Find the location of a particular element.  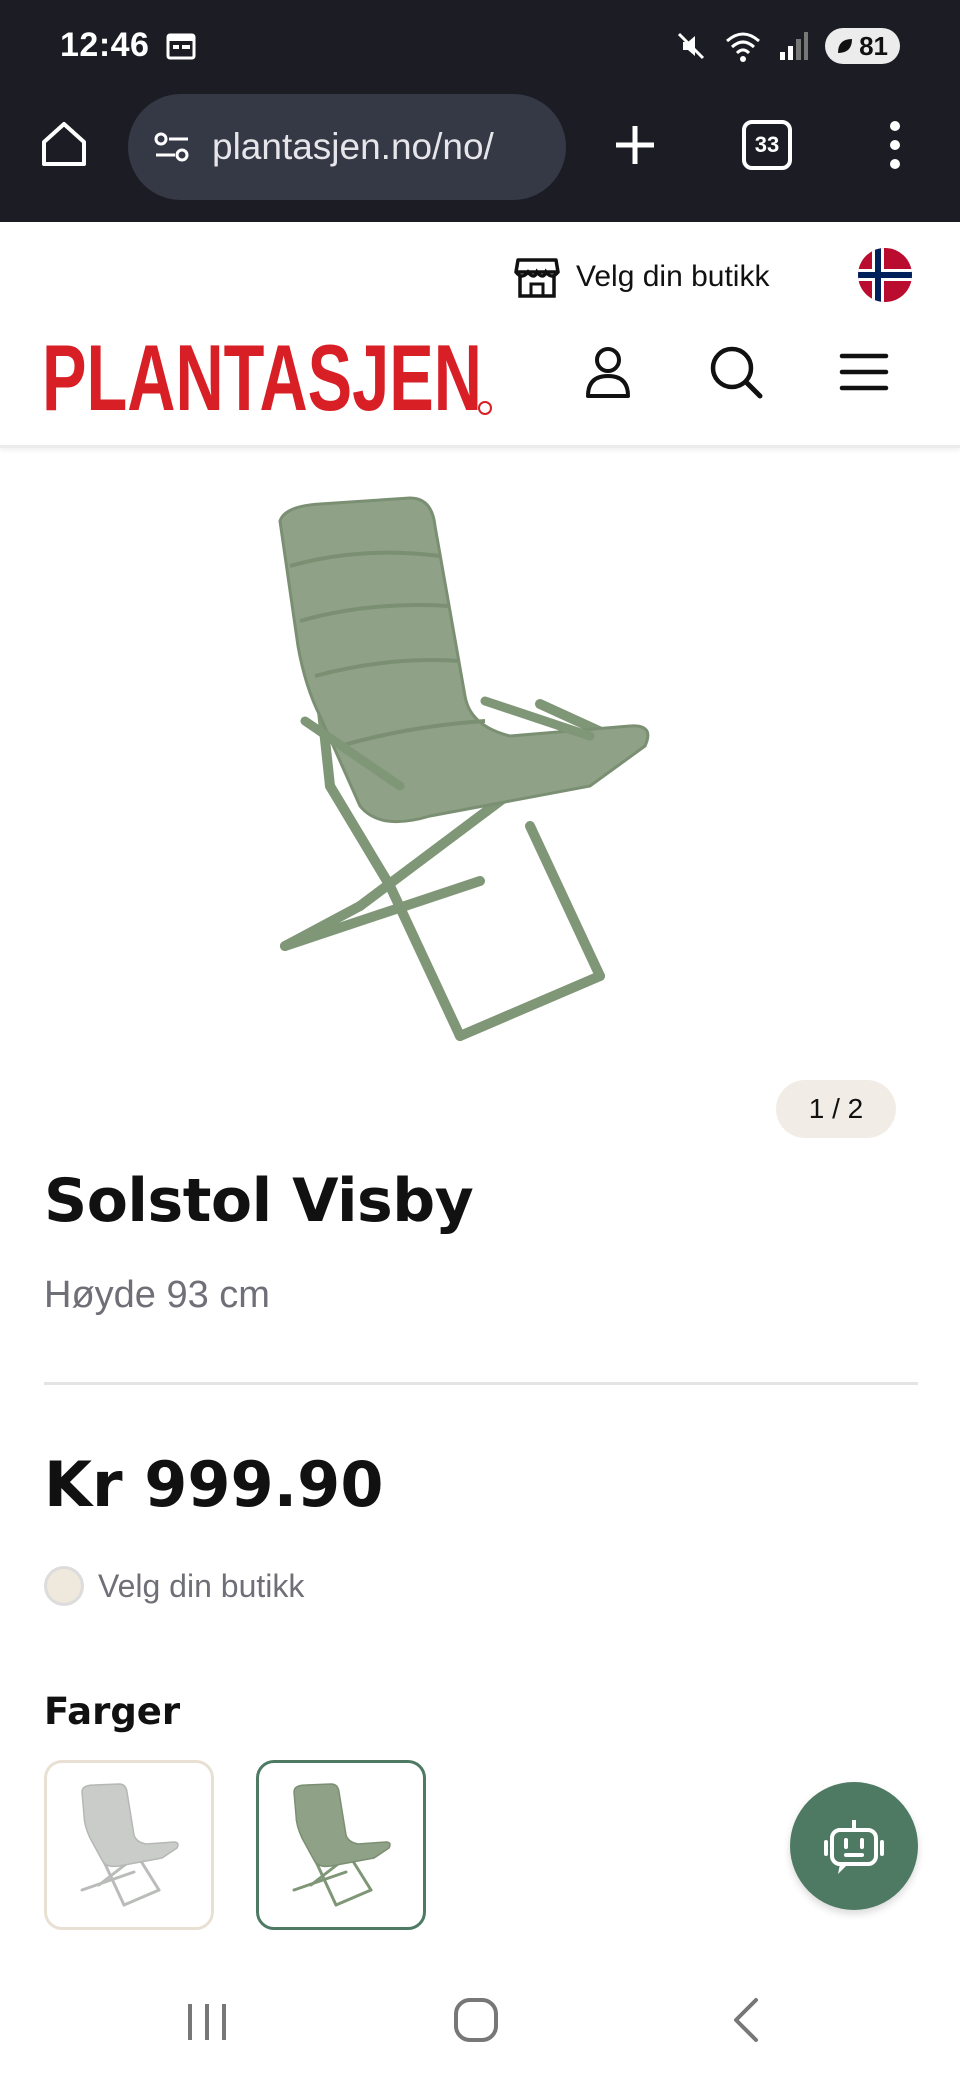

plantasjen-logo: PLANTASJEN is located at coordinates (267, 378).